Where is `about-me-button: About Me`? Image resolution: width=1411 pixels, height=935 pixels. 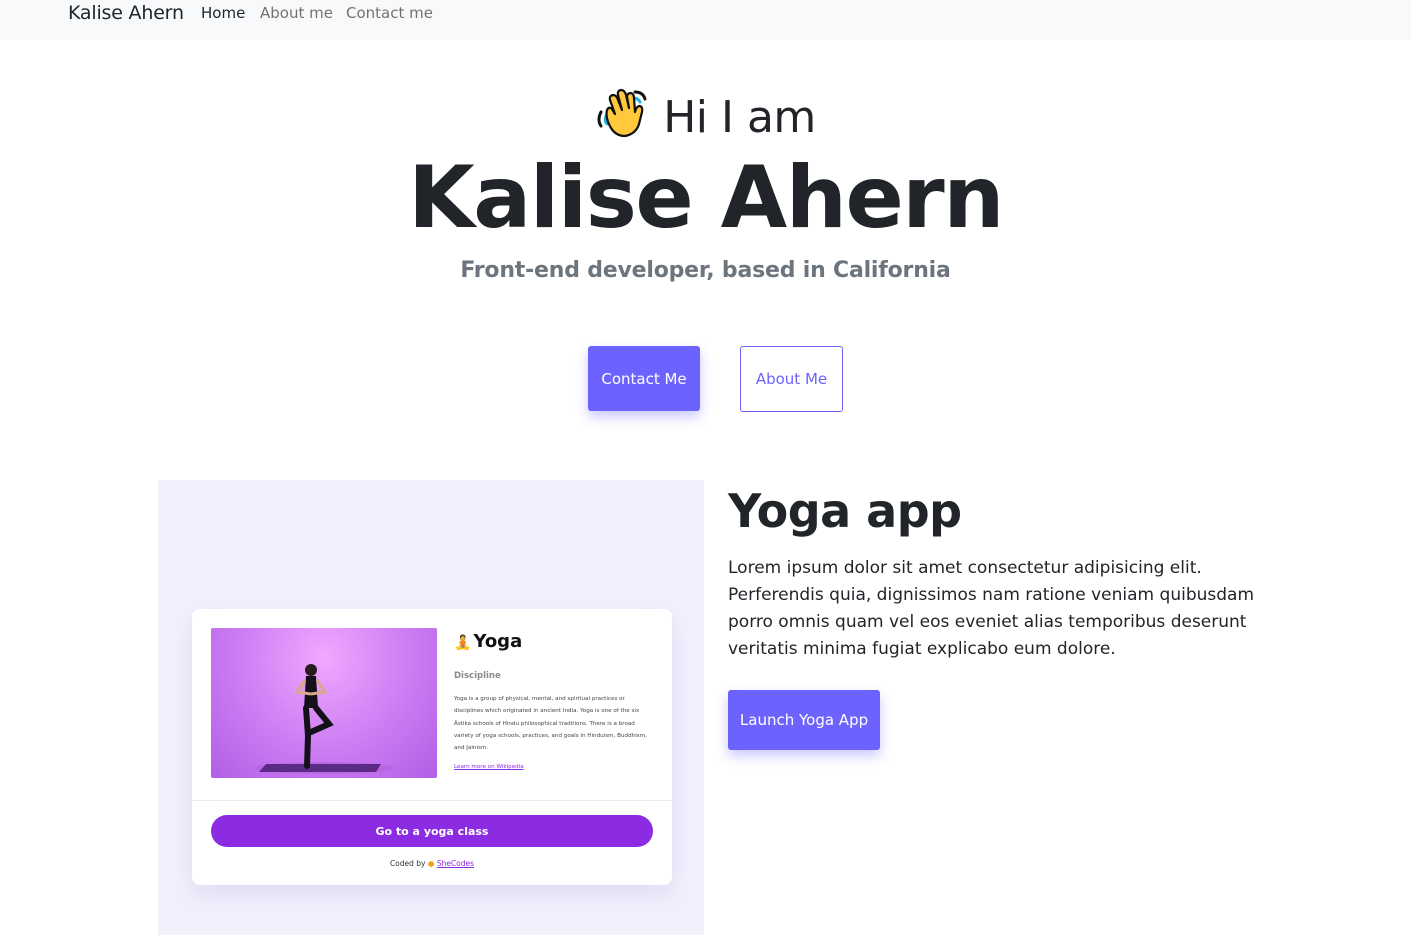 about-me-button: About Me is located at coordinates (791, 379).